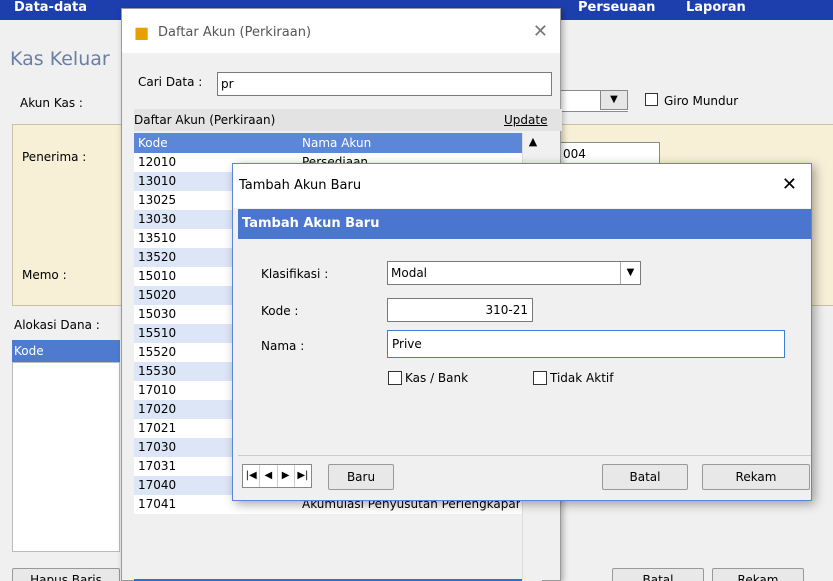 Image resolution: width=833 pixels, height=581 pixels. What do you see at coordinates (384, 84) in the screenshot?
I see `search-input: pr` at bounding box center [384, 84].